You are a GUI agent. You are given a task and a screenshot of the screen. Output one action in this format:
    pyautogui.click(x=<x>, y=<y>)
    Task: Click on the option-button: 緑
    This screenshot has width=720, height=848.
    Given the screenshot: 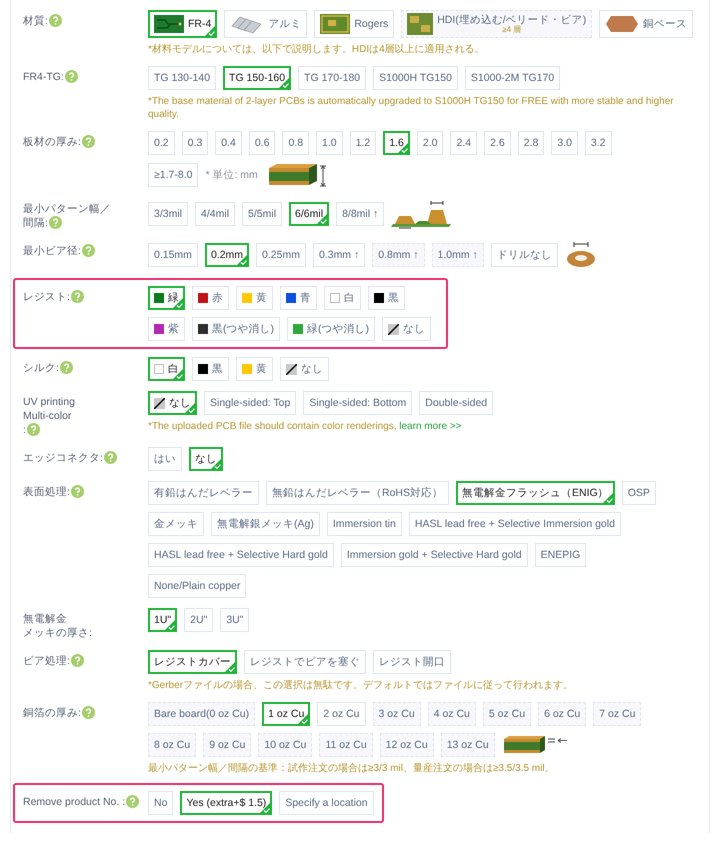 What is the action you would take?
    pyautogui.click(x=166, y=298)
    